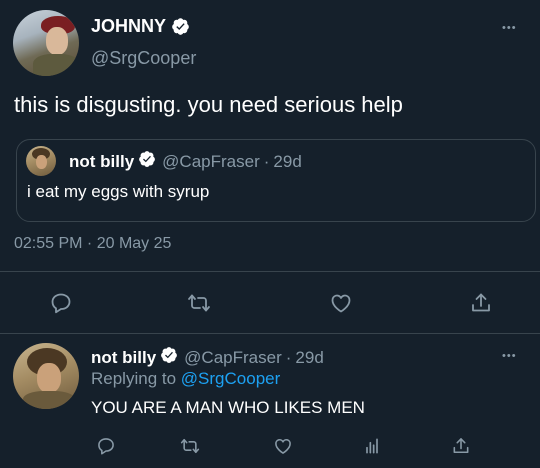 The image size is (540, 468). I want to click on replying-to: Replying to @SrgCooper, so click(185, 379).